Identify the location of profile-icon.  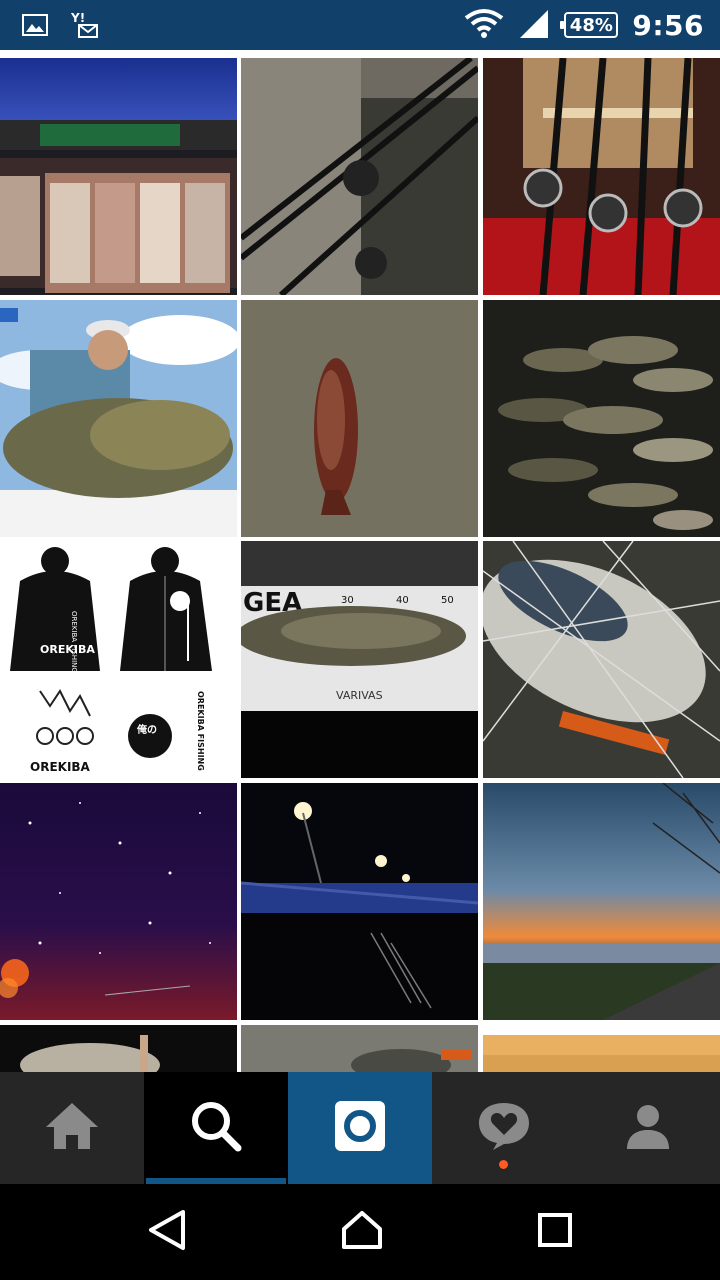
(648, 1128).